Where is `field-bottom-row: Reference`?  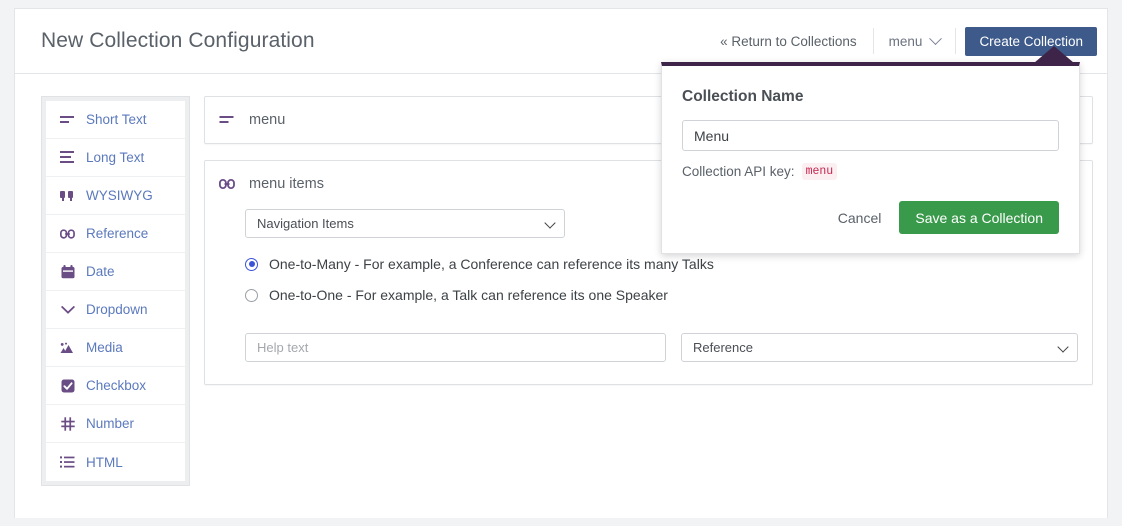
field-bottom-row: Reference is located at coordinates (661, 347).